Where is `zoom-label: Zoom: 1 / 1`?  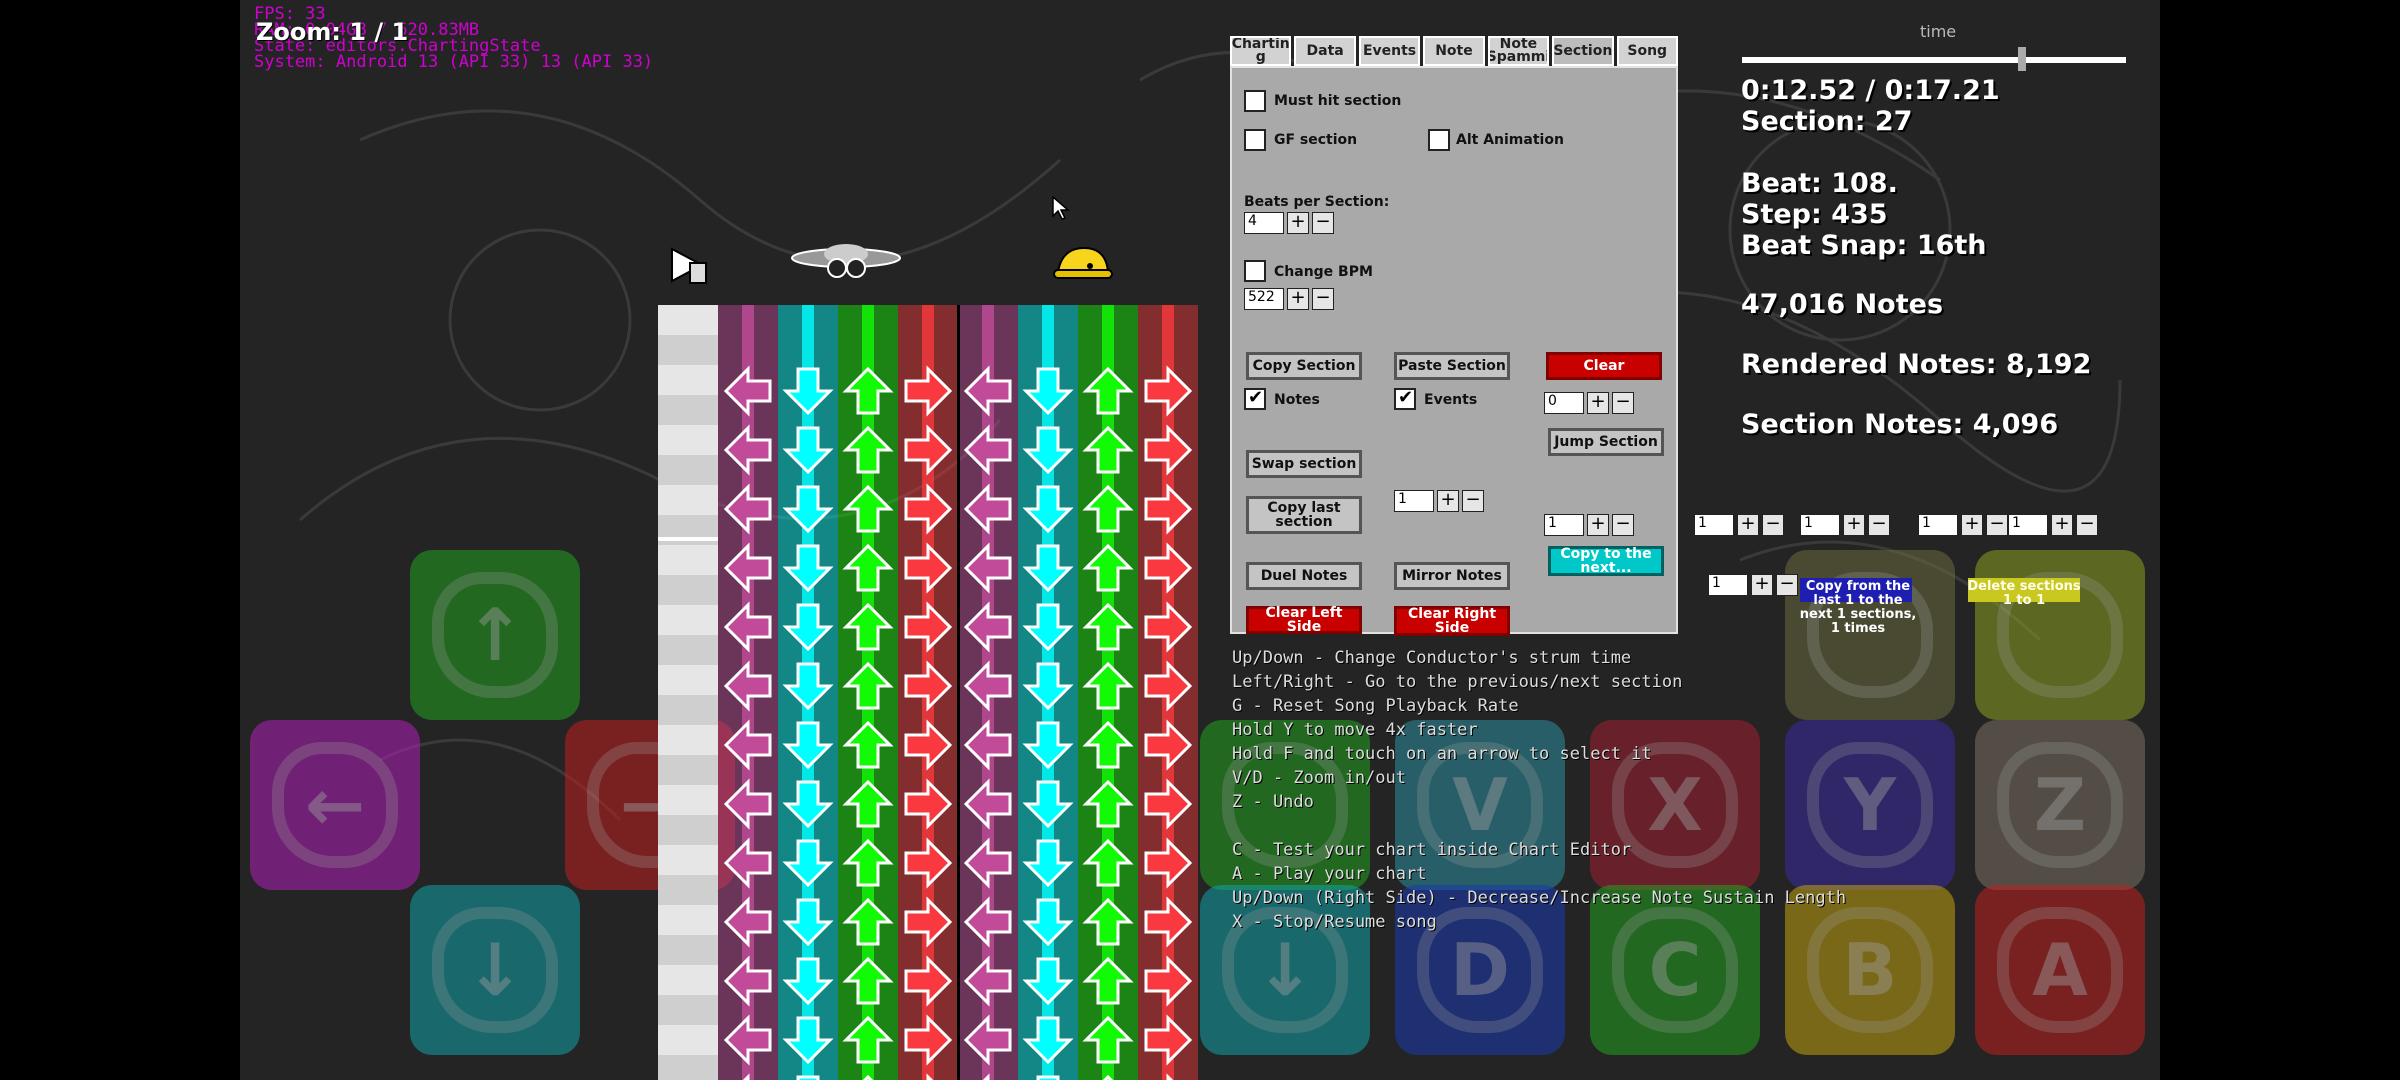 zoom-label: Zoom: 1 / 1 is located at coordinates (332, 32).